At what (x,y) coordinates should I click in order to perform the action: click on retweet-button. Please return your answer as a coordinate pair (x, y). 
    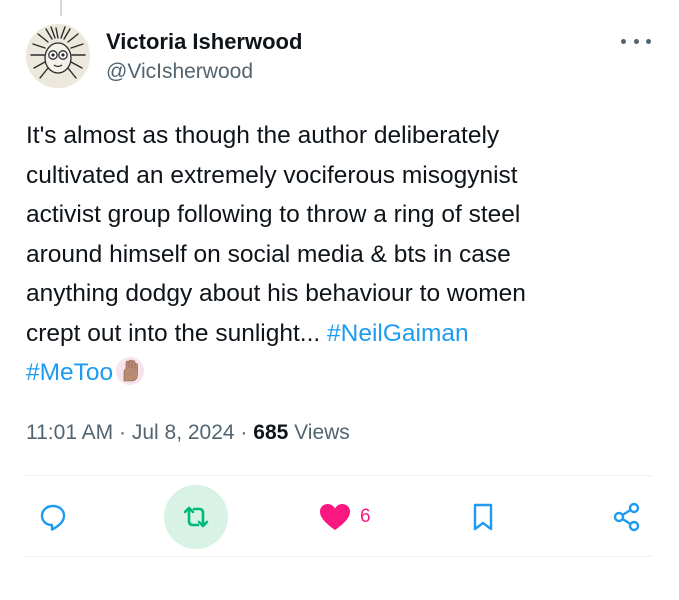
    Looking at the image, I should click on (196, 517).